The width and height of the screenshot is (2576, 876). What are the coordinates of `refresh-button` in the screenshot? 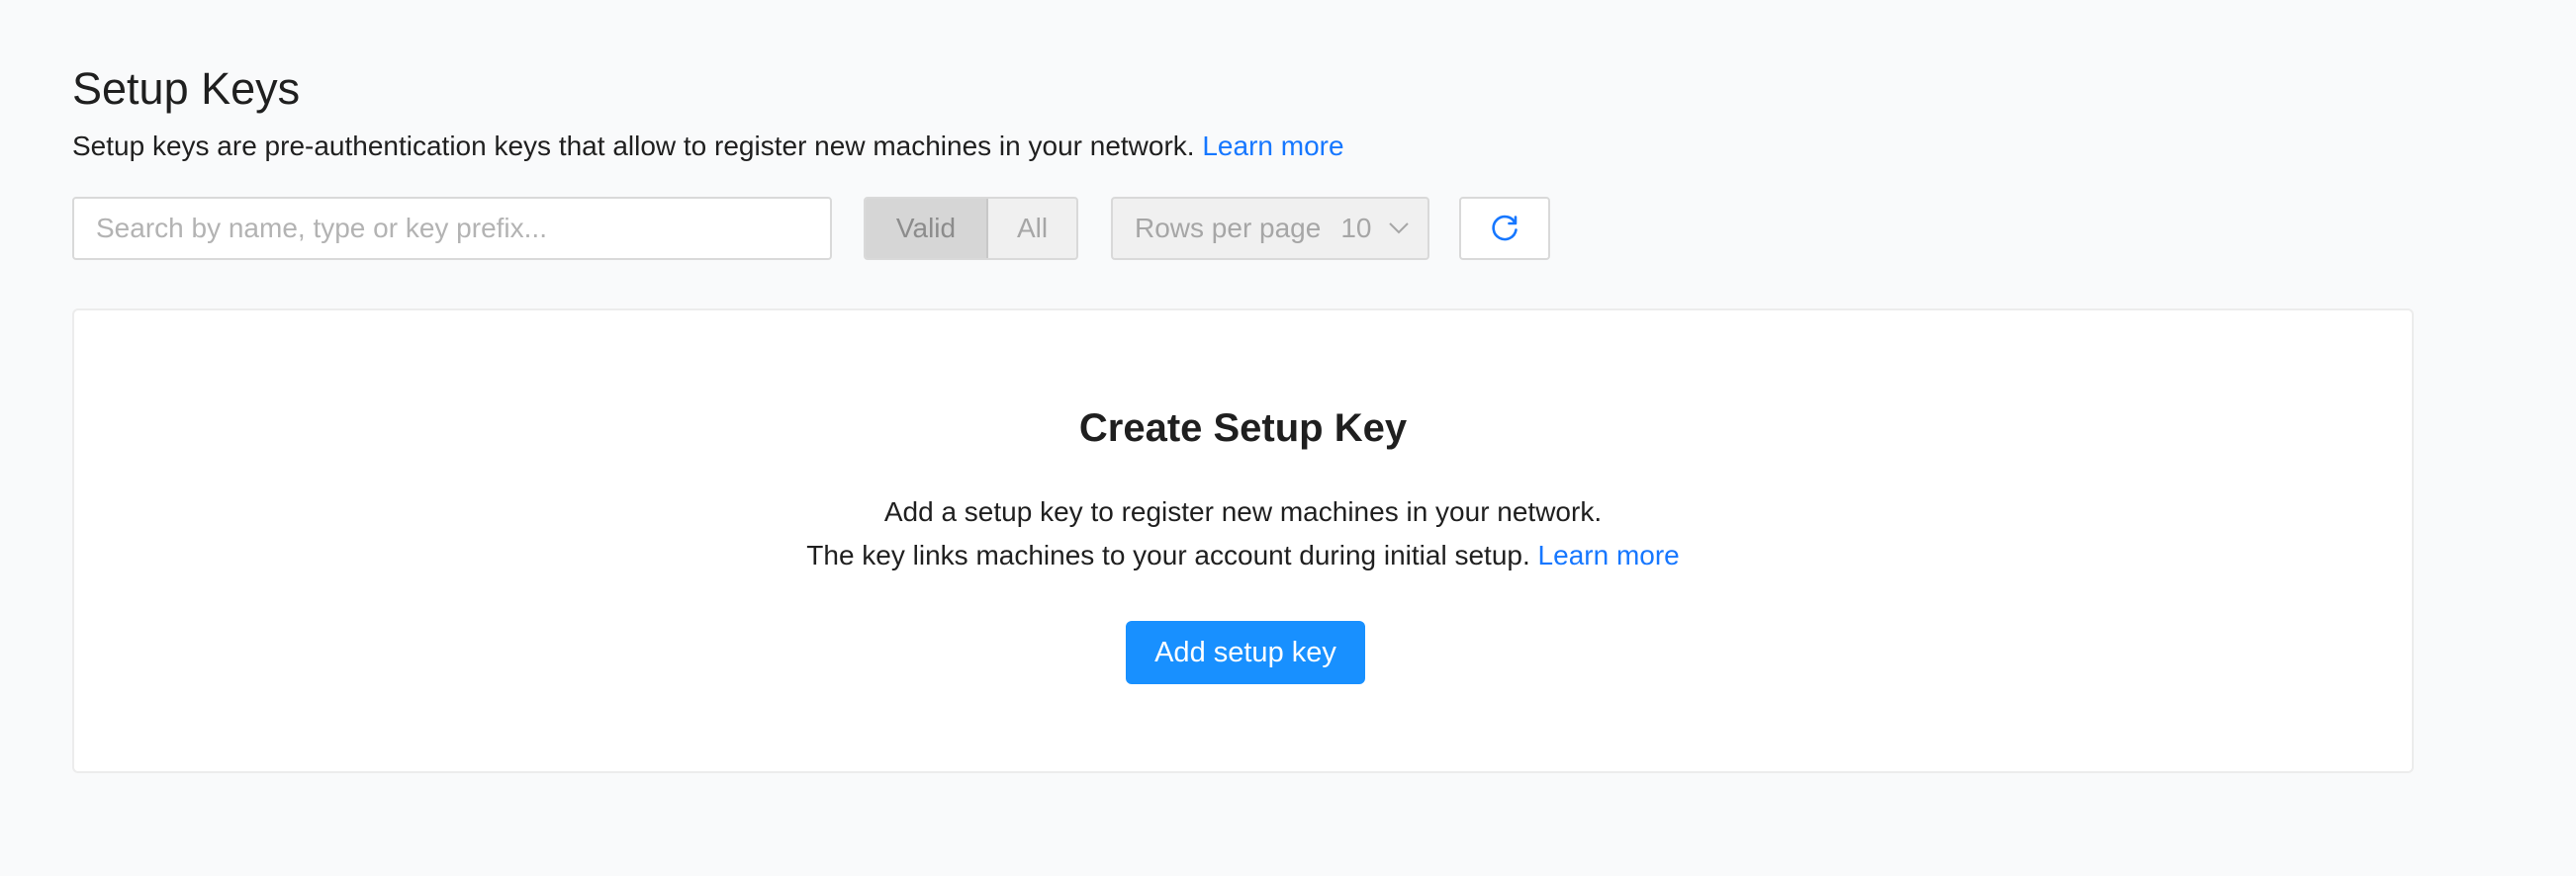 It's located at (1504, 228).